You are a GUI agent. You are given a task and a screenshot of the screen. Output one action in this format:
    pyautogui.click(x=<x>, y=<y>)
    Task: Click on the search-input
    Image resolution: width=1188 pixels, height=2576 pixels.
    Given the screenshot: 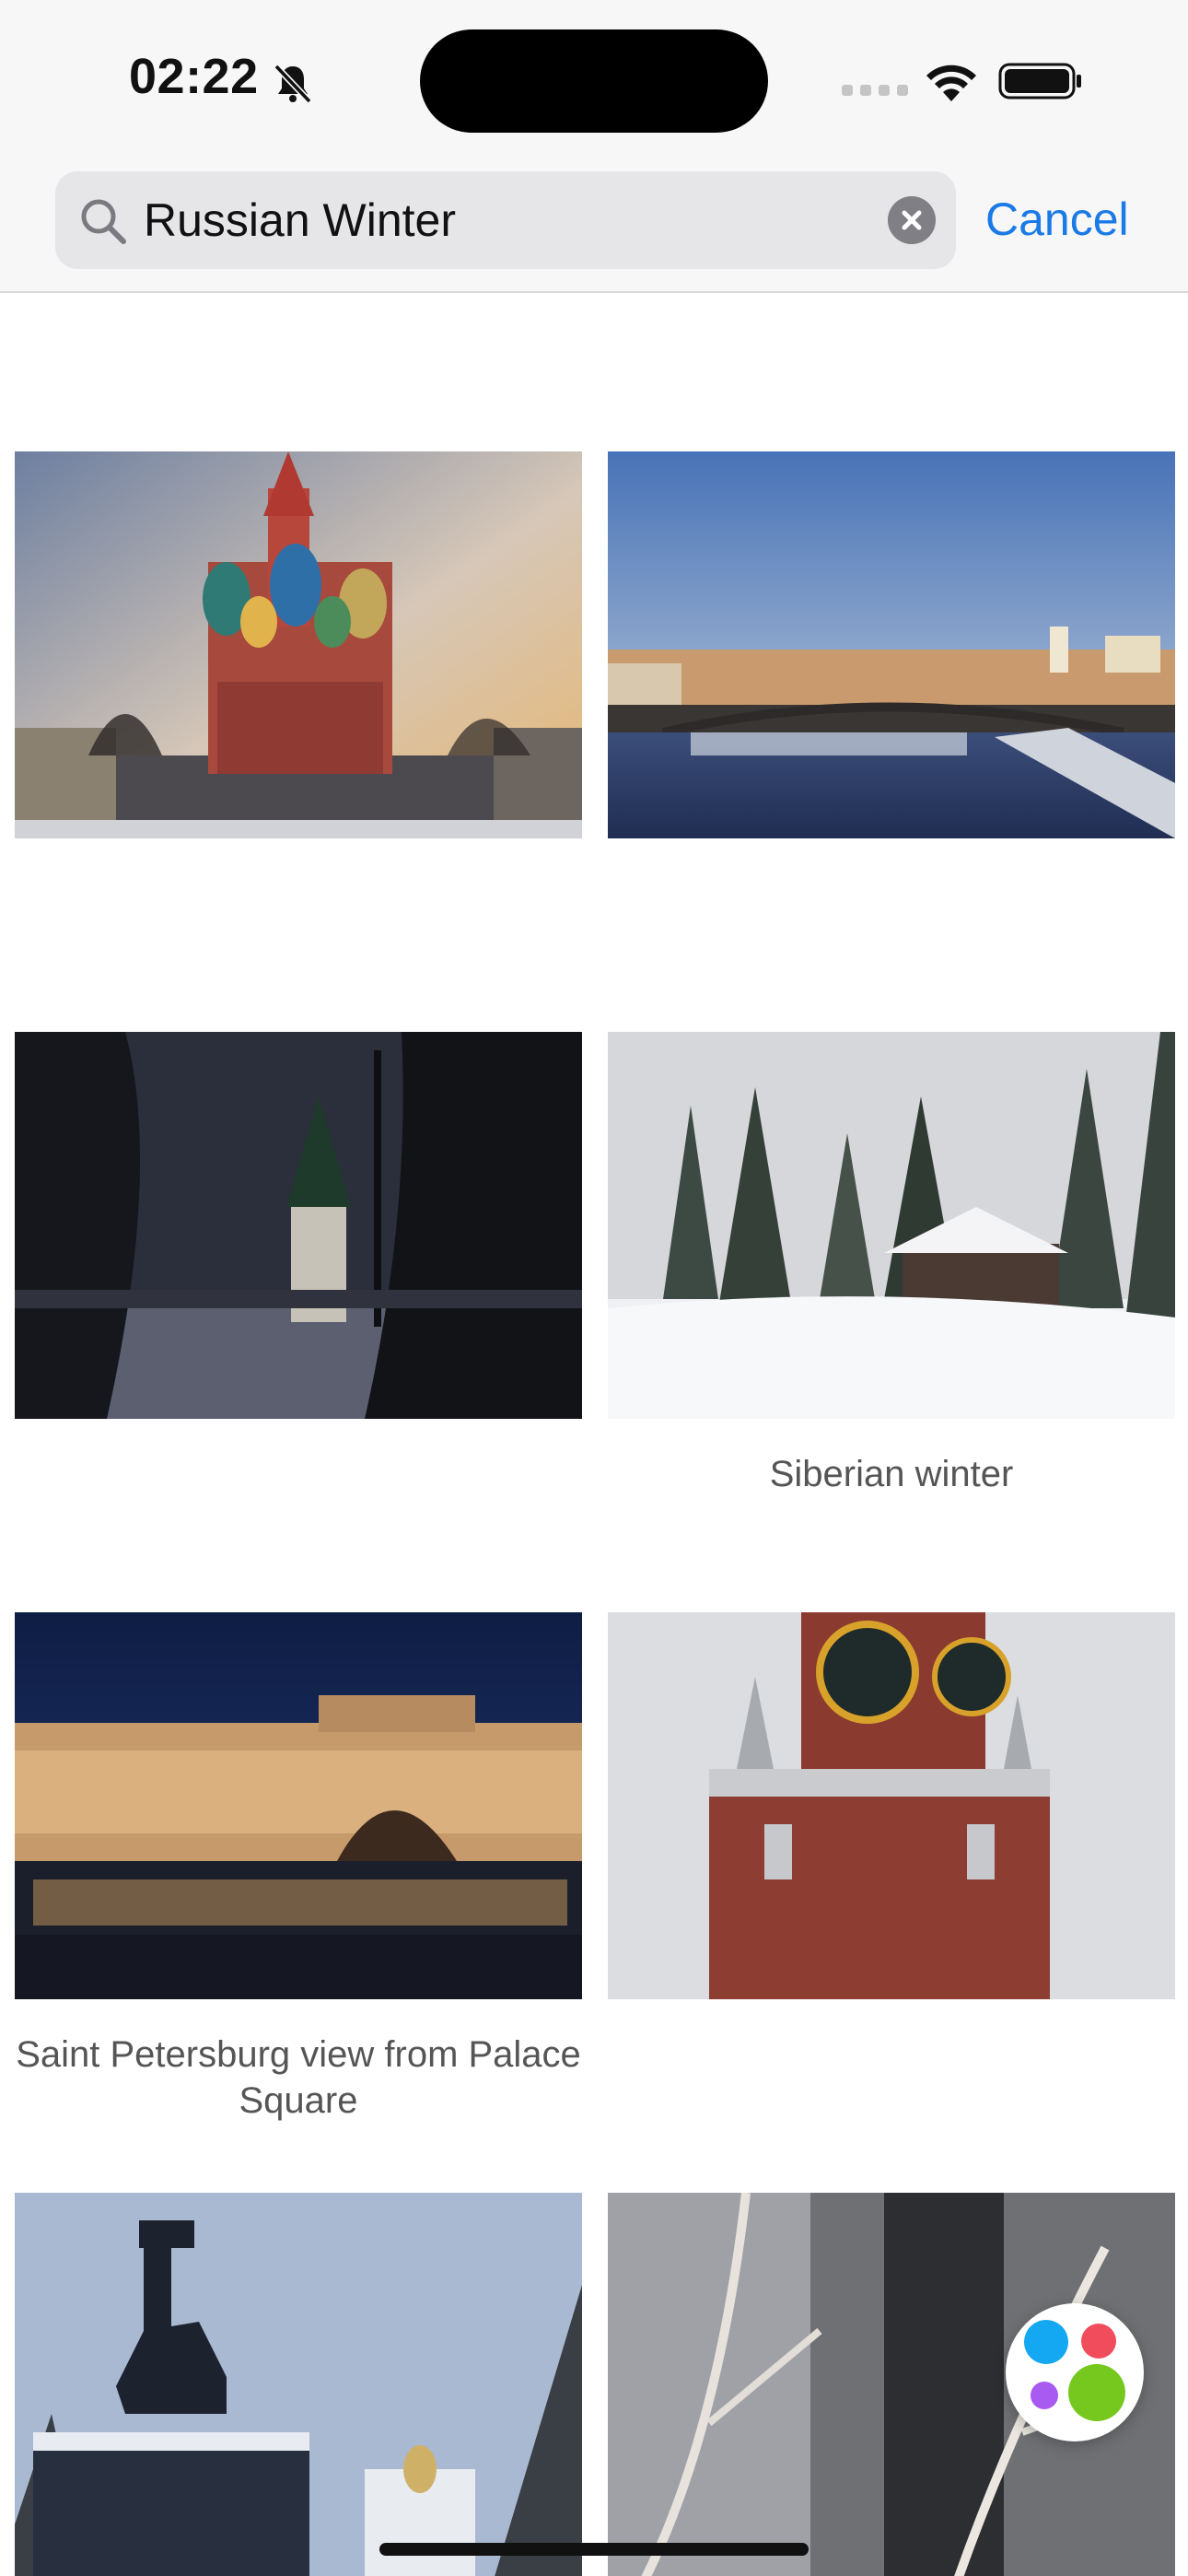 What is the action you would take?
    pyautogui.click(x=499, y=220)
    